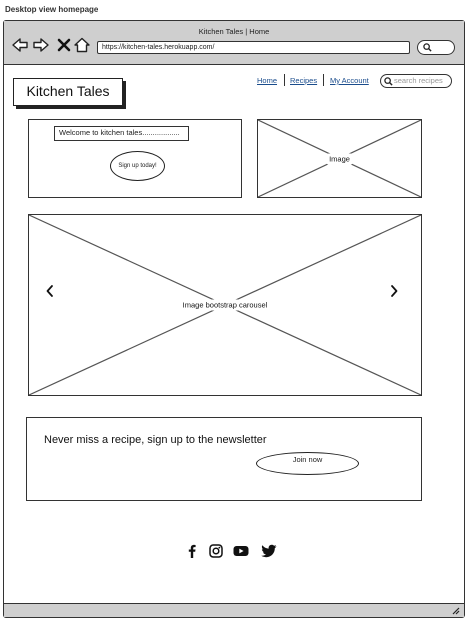 The height and width of the screenshot is (621, 468). What do you see at coordinates (436, 47) in the screenshot?
I see `browser-search-field` at bounding box center [436, 47].